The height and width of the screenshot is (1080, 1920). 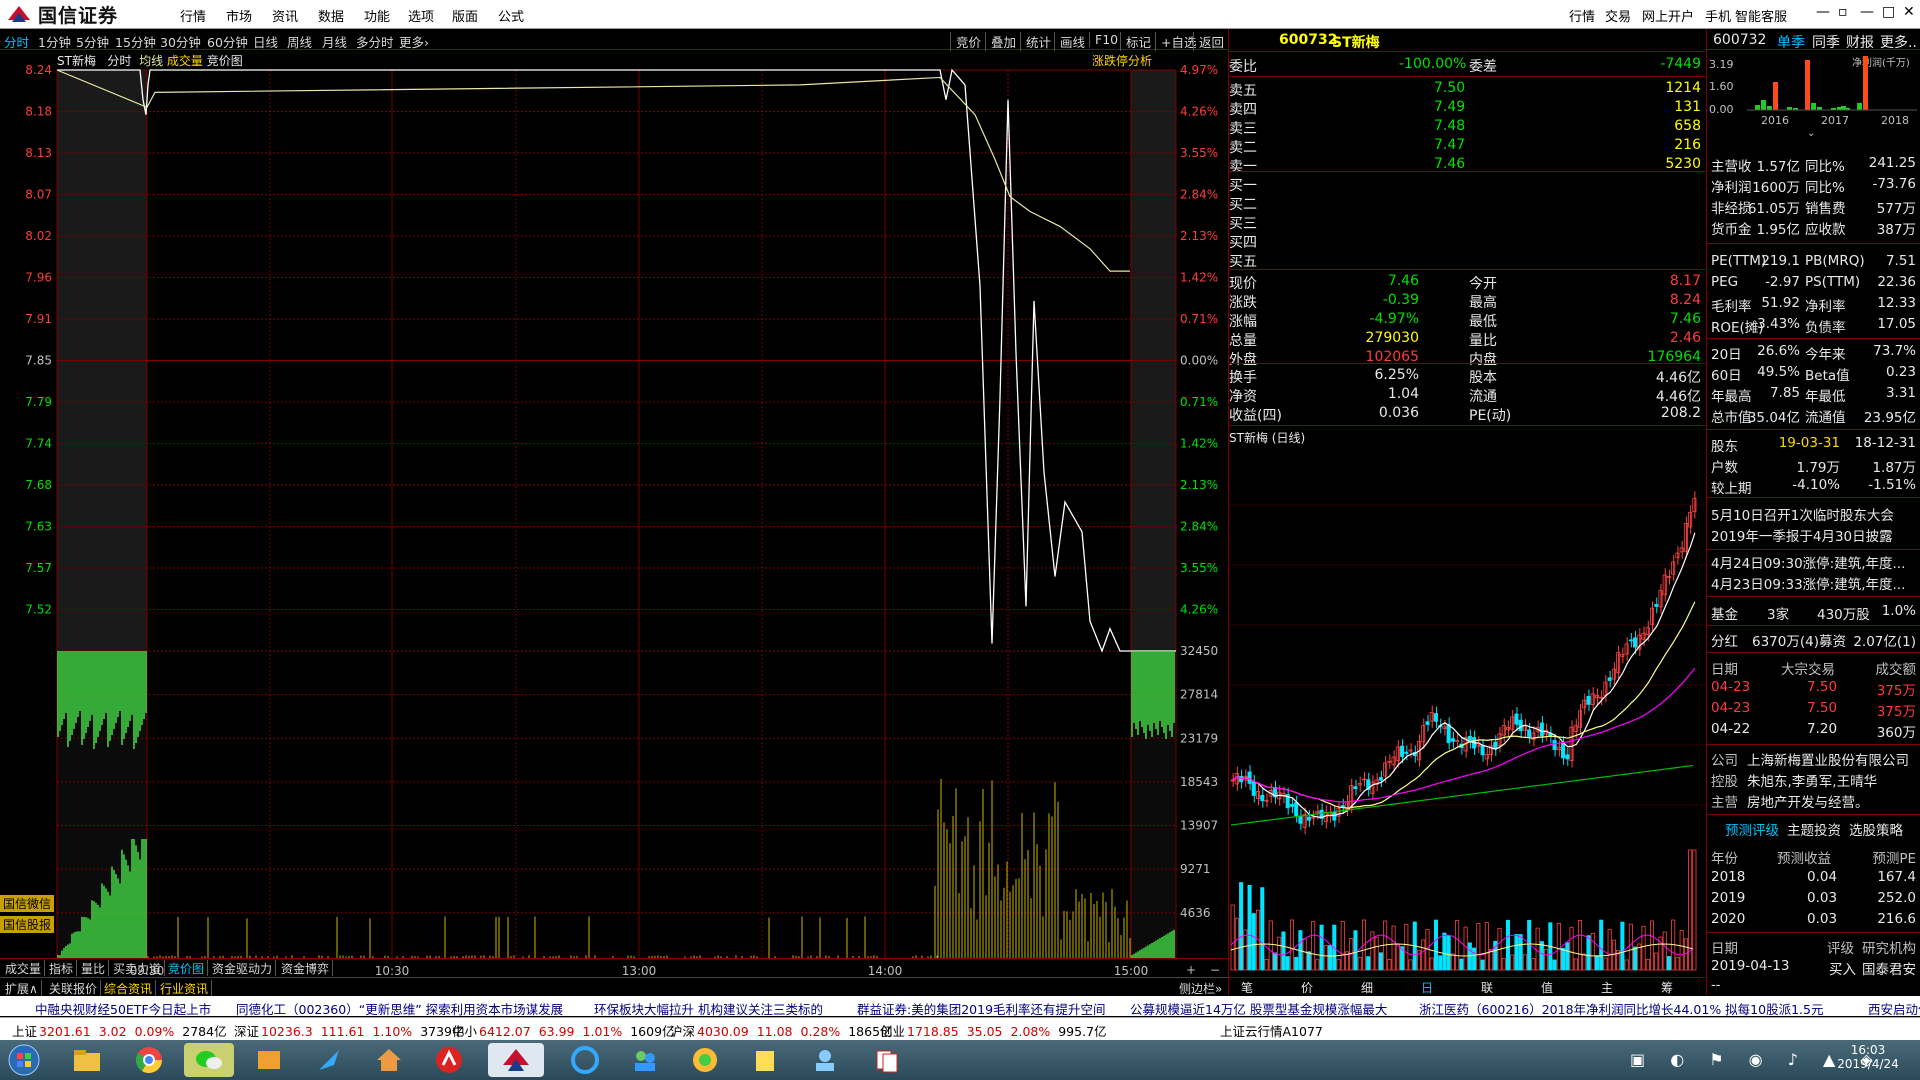 I want to click on btab-volume: 成交量, so click(x=24, y=968).